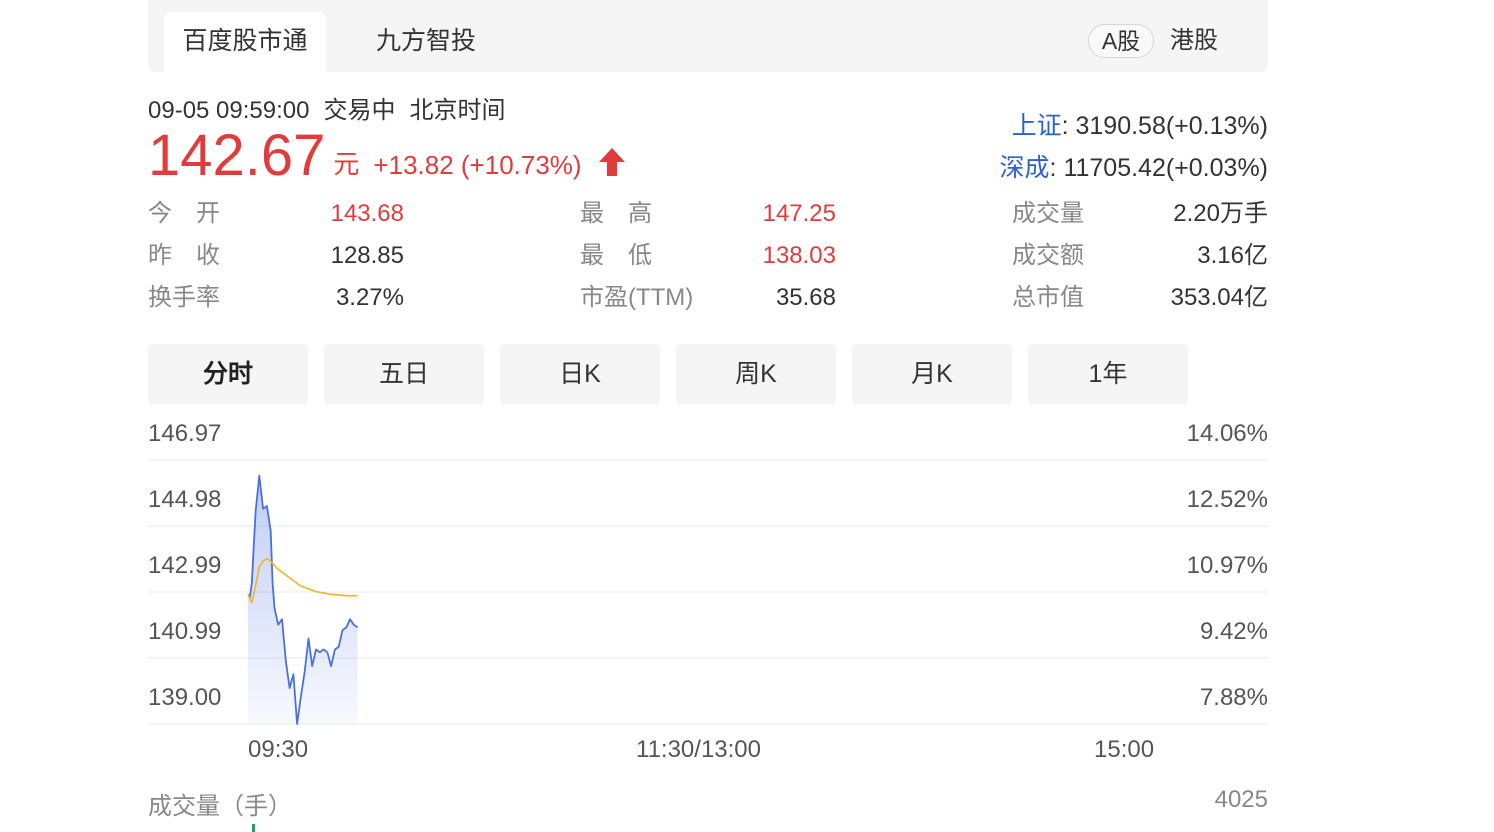 The image size is (1494, 832). What do you see at coordinates (185, 433) in the screenshot?
I see `y-left-tick: 146.97` at bounding box center [185, 433].